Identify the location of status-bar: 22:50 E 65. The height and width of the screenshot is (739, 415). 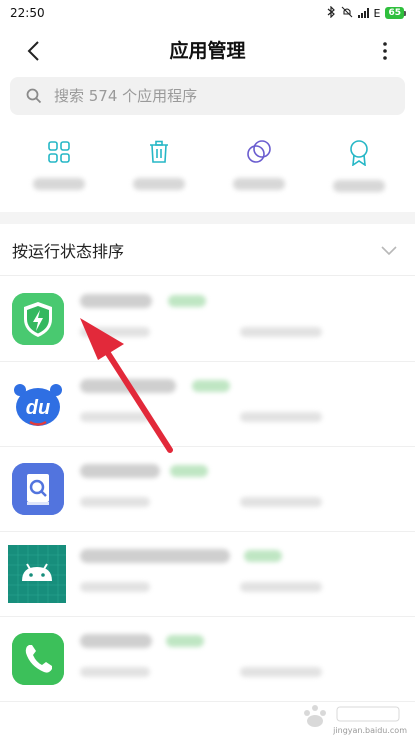
(207, 13).